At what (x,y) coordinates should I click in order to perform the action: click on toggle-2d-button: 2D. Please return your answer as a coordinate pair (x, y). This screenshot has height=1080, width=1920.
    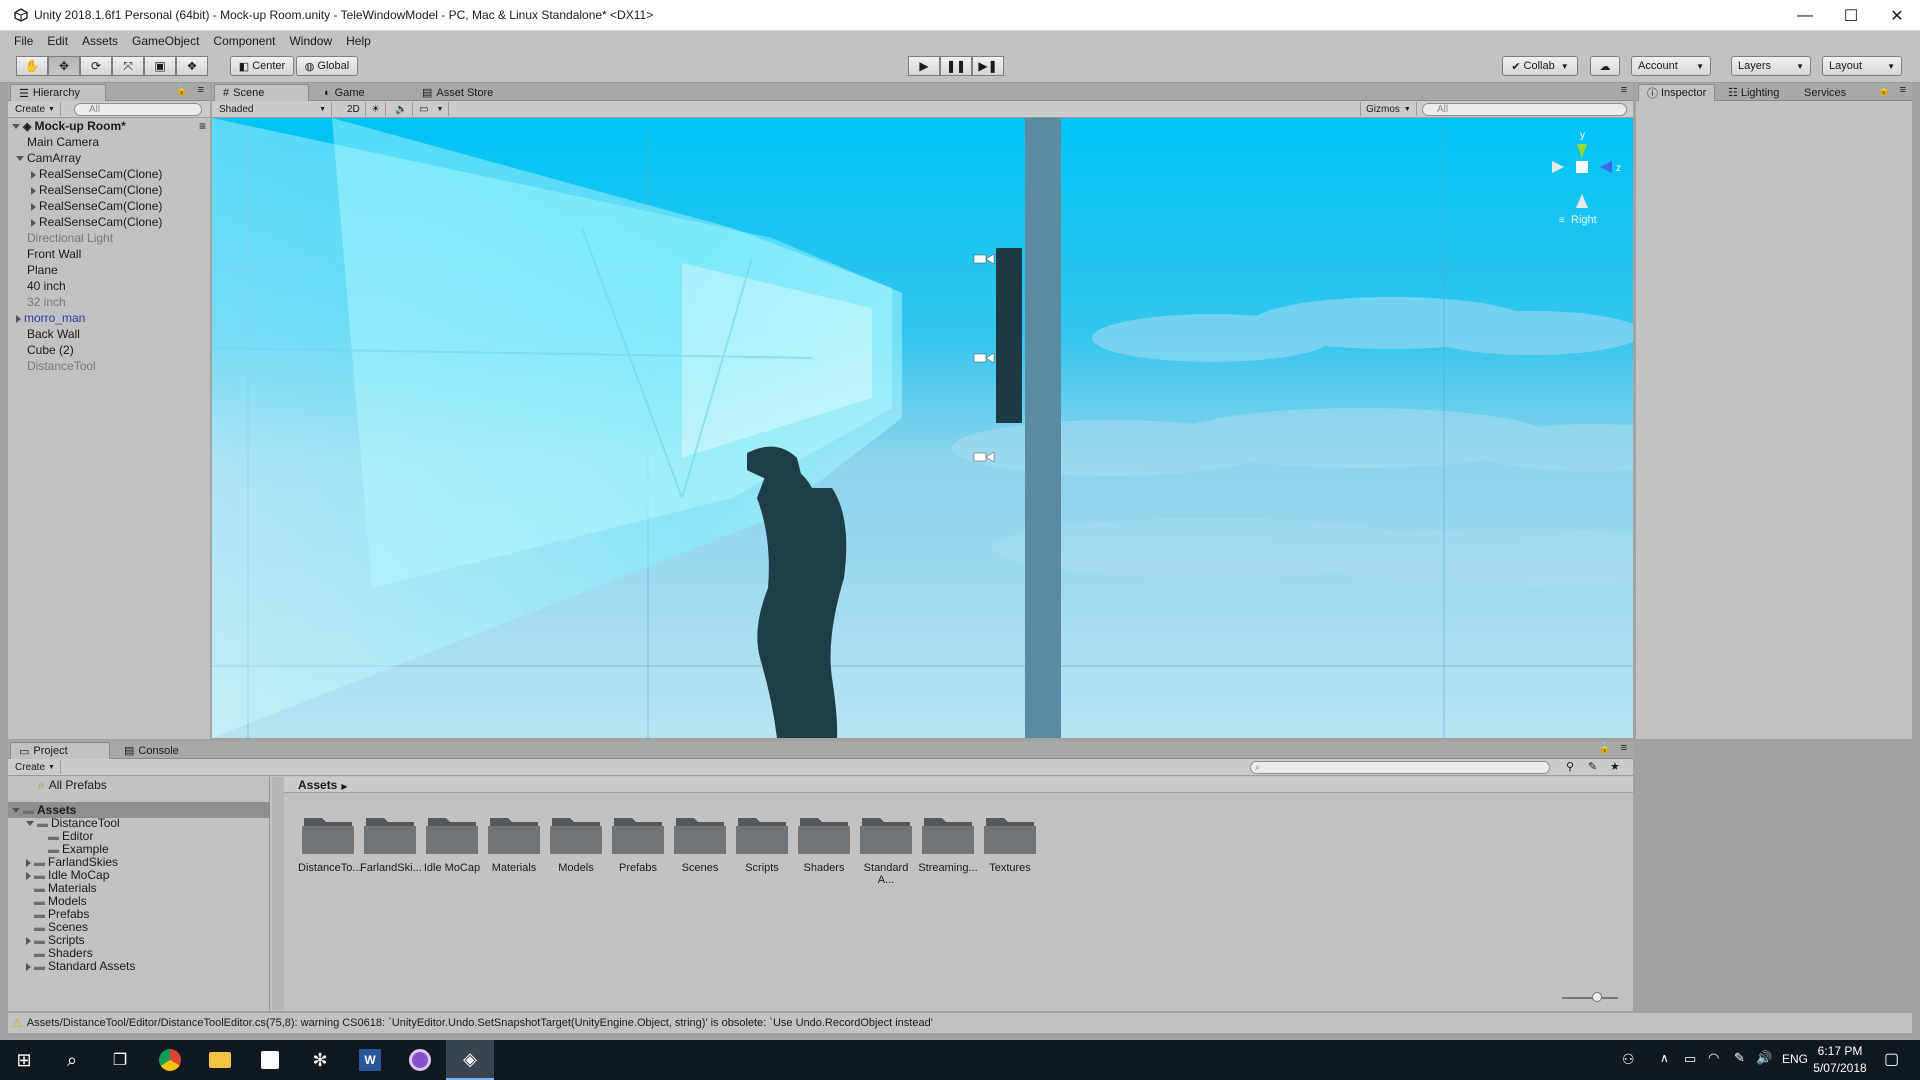
    Looking at the image, I should click on (354, 109).